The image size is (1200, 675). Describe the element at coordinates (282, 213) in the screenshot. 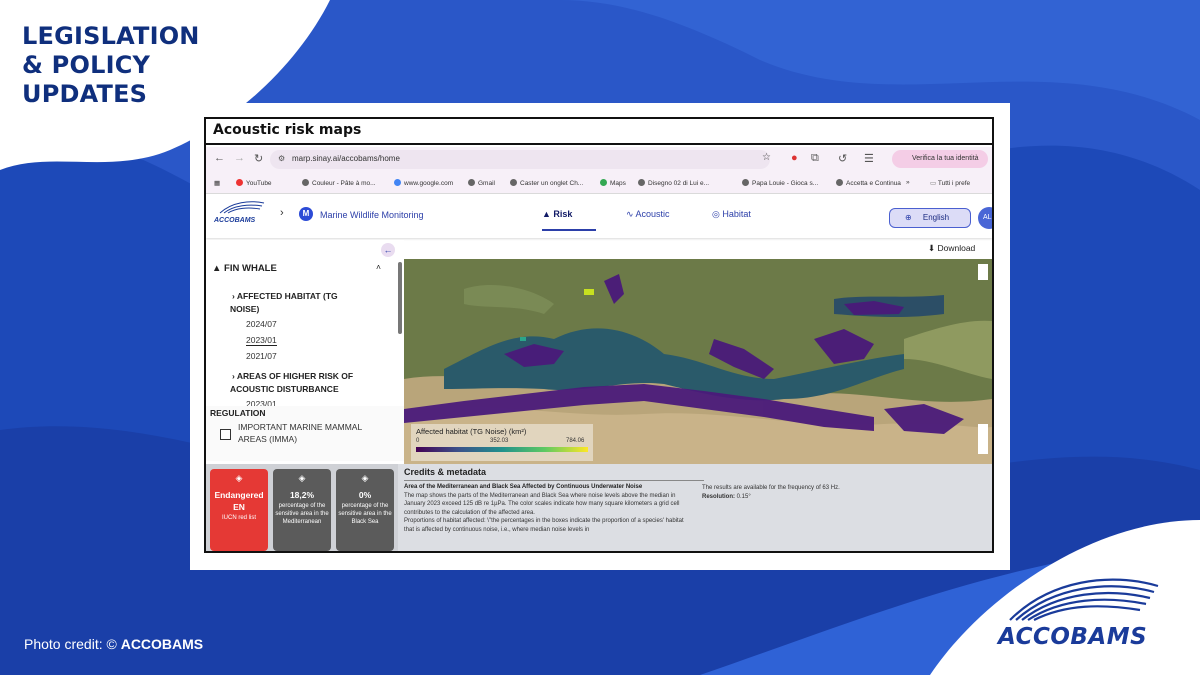

I see `chevron-right-icon: ›` at that location.